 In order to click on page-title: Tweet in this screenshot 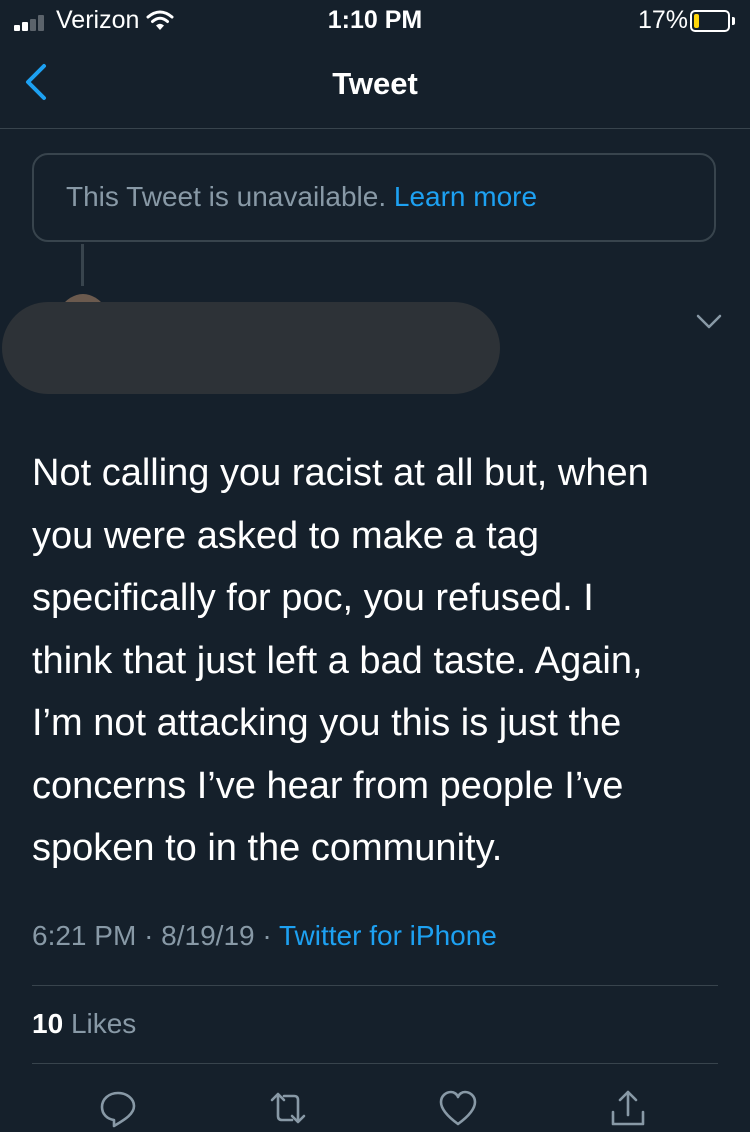, I will do `click(375, 83)`.